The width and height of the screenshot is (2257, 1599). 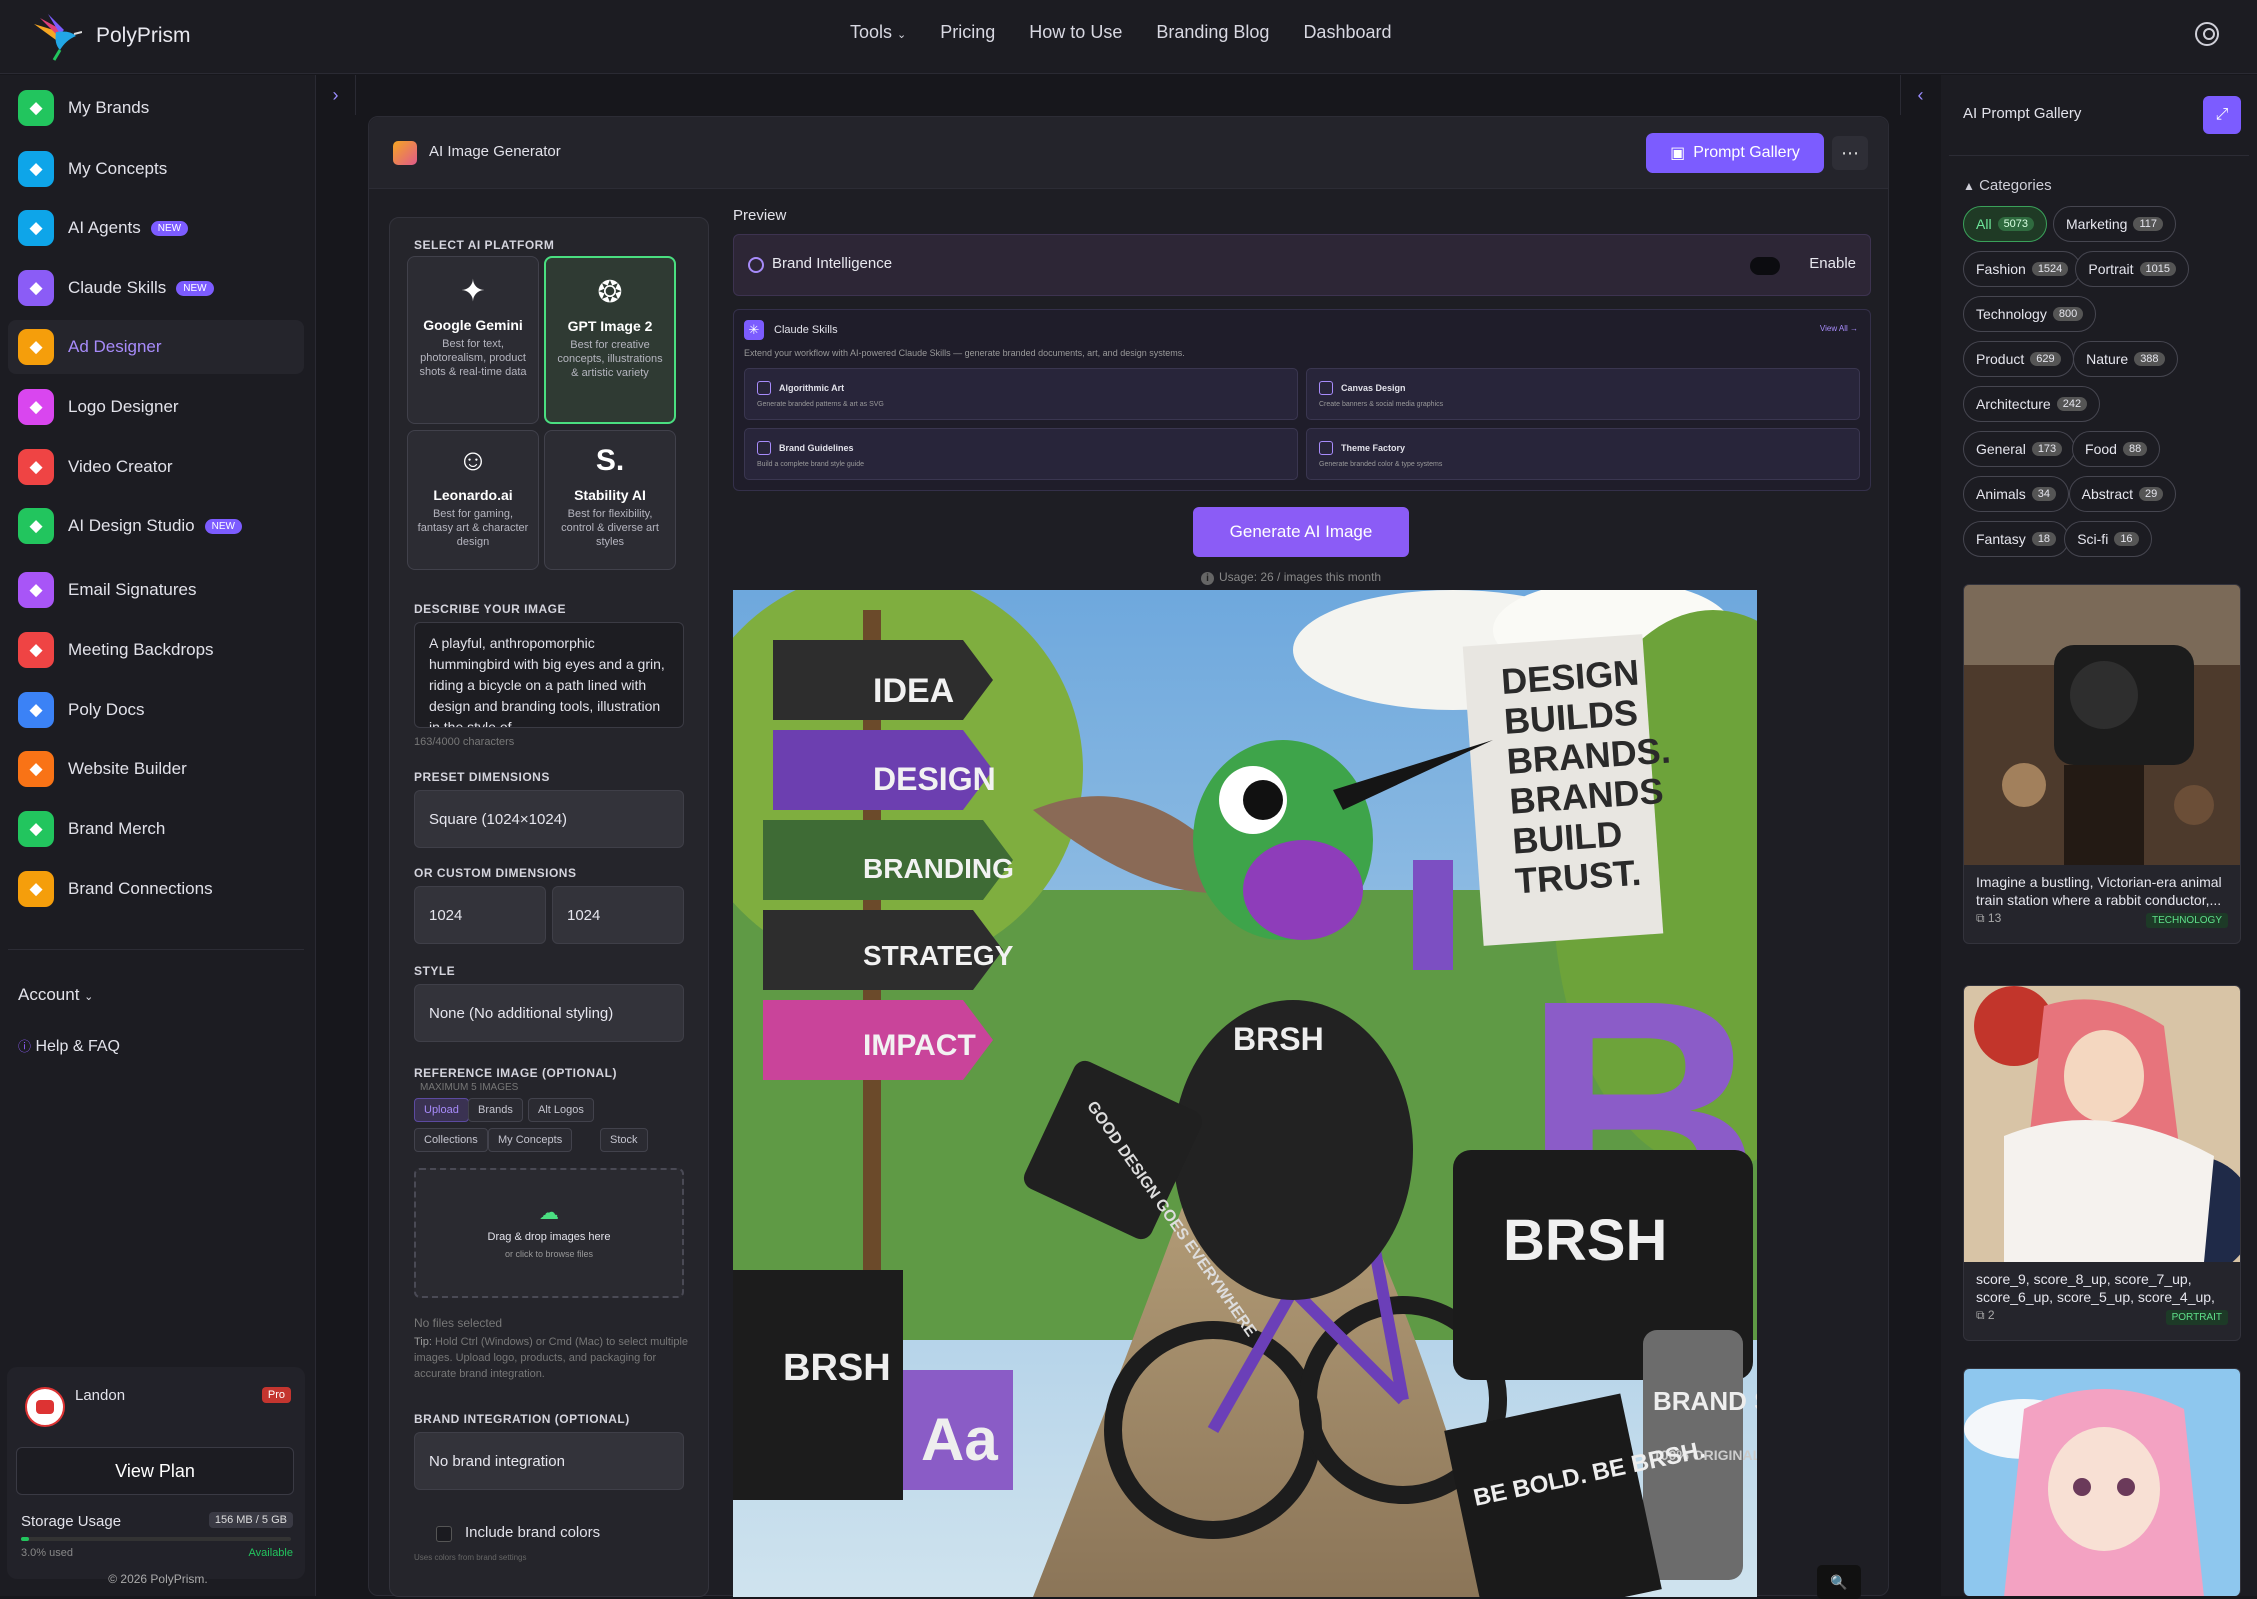 I want to click on expand-gallery-button: ⤢, so click(x=2222, y=115).